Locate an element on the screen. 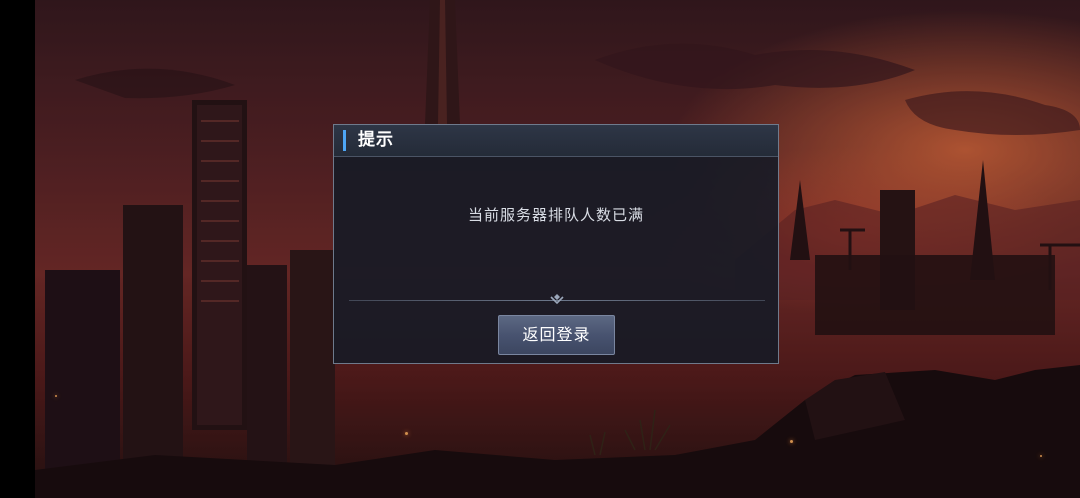 The height and width of the screenshot is (498, 1080). screen-edge-bar is located at coordinates (17, 249).